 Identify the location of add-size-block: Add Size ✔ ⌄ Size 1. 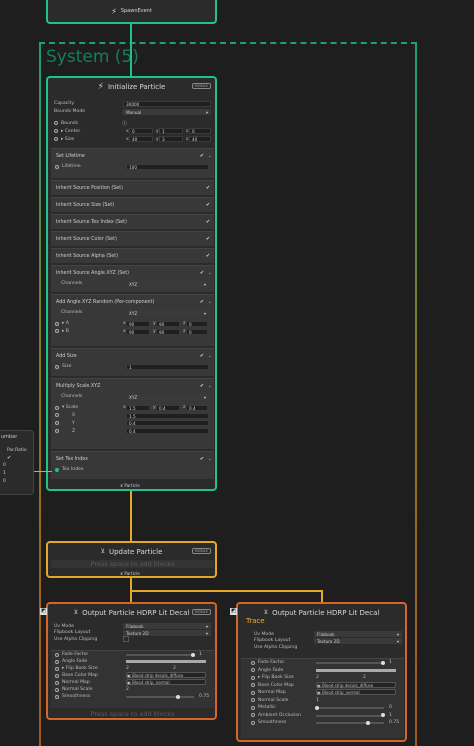
(132, 362).